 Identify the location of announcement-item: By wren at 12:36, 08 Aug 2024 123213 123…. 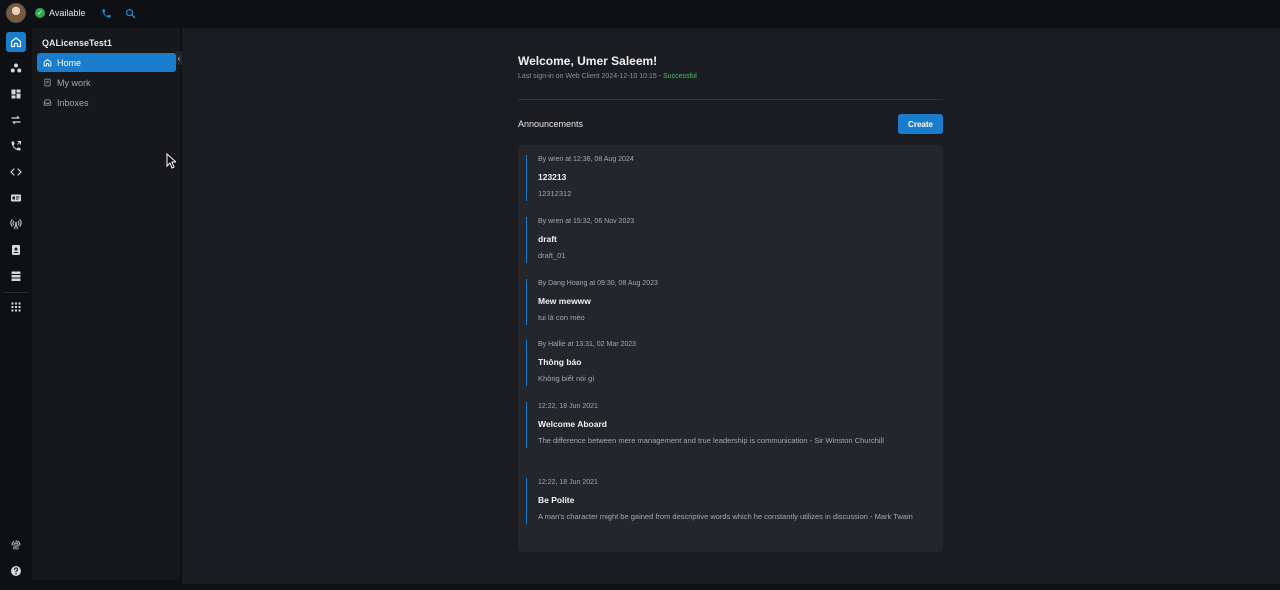
(730, 178).